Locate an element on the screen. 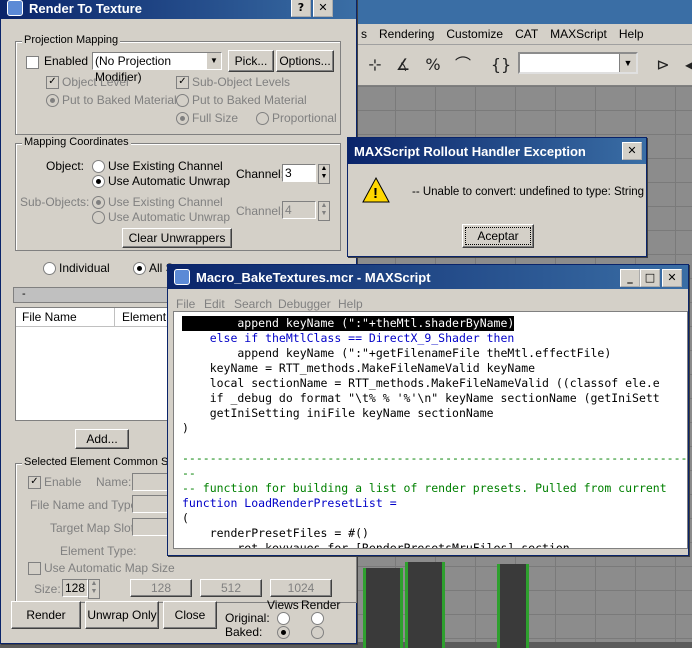  editor-menu-debugger: Debugger is located at coordinates (304, 304).